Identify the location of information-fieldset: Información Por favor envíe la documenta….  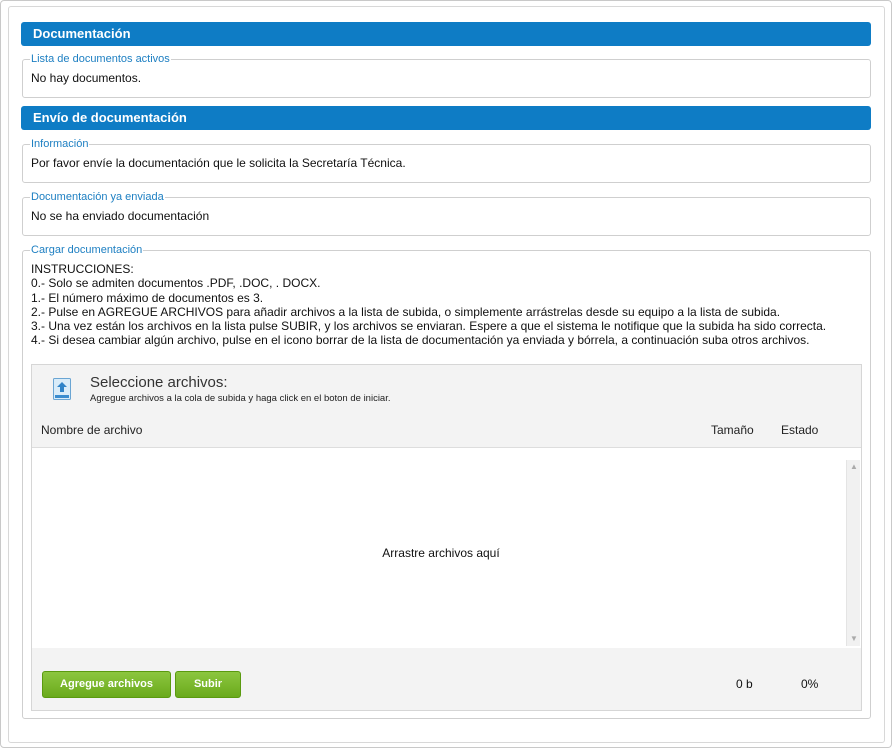
(446, 160).